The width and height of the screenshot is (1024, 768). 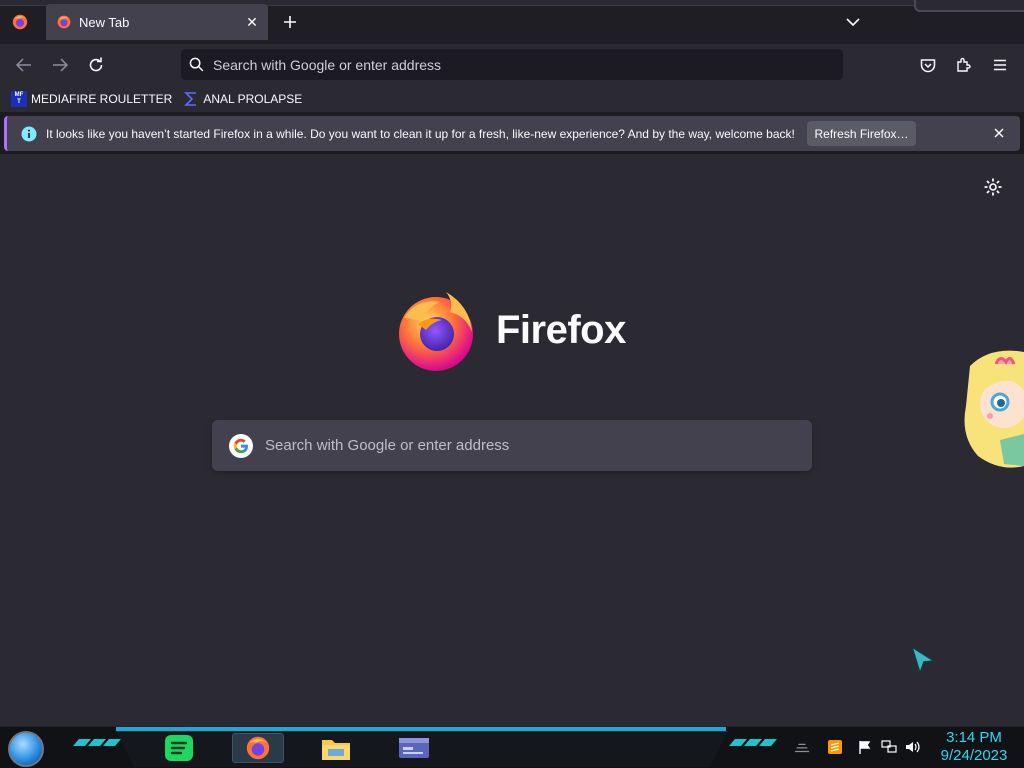 What do you see at coordinates (421, 729) in the screenshot?
I see `taskbar-accent-strip` at bounding box center [421, 729].